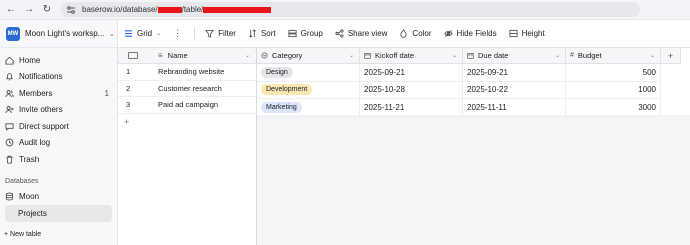 The image size is (690, 245). I want to click on table-label: Projects, so click(32, 213).